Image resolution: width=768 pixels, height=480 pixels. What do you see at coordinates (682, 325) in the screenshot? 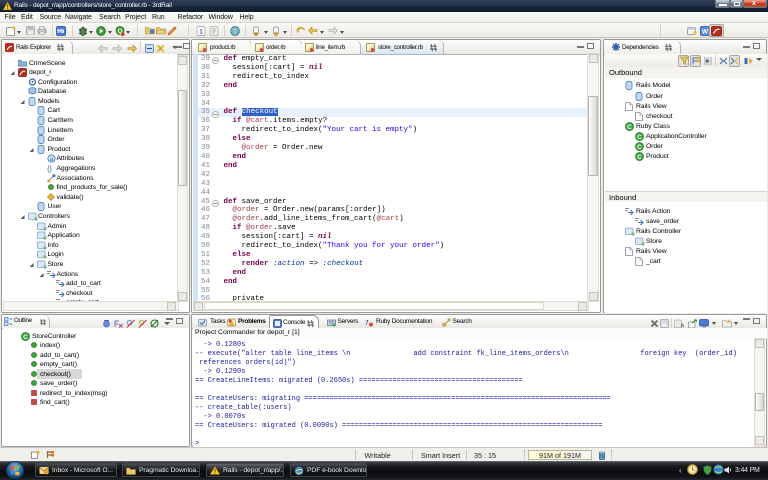
I see `svg-text: N` at bounding box center [682, 325].